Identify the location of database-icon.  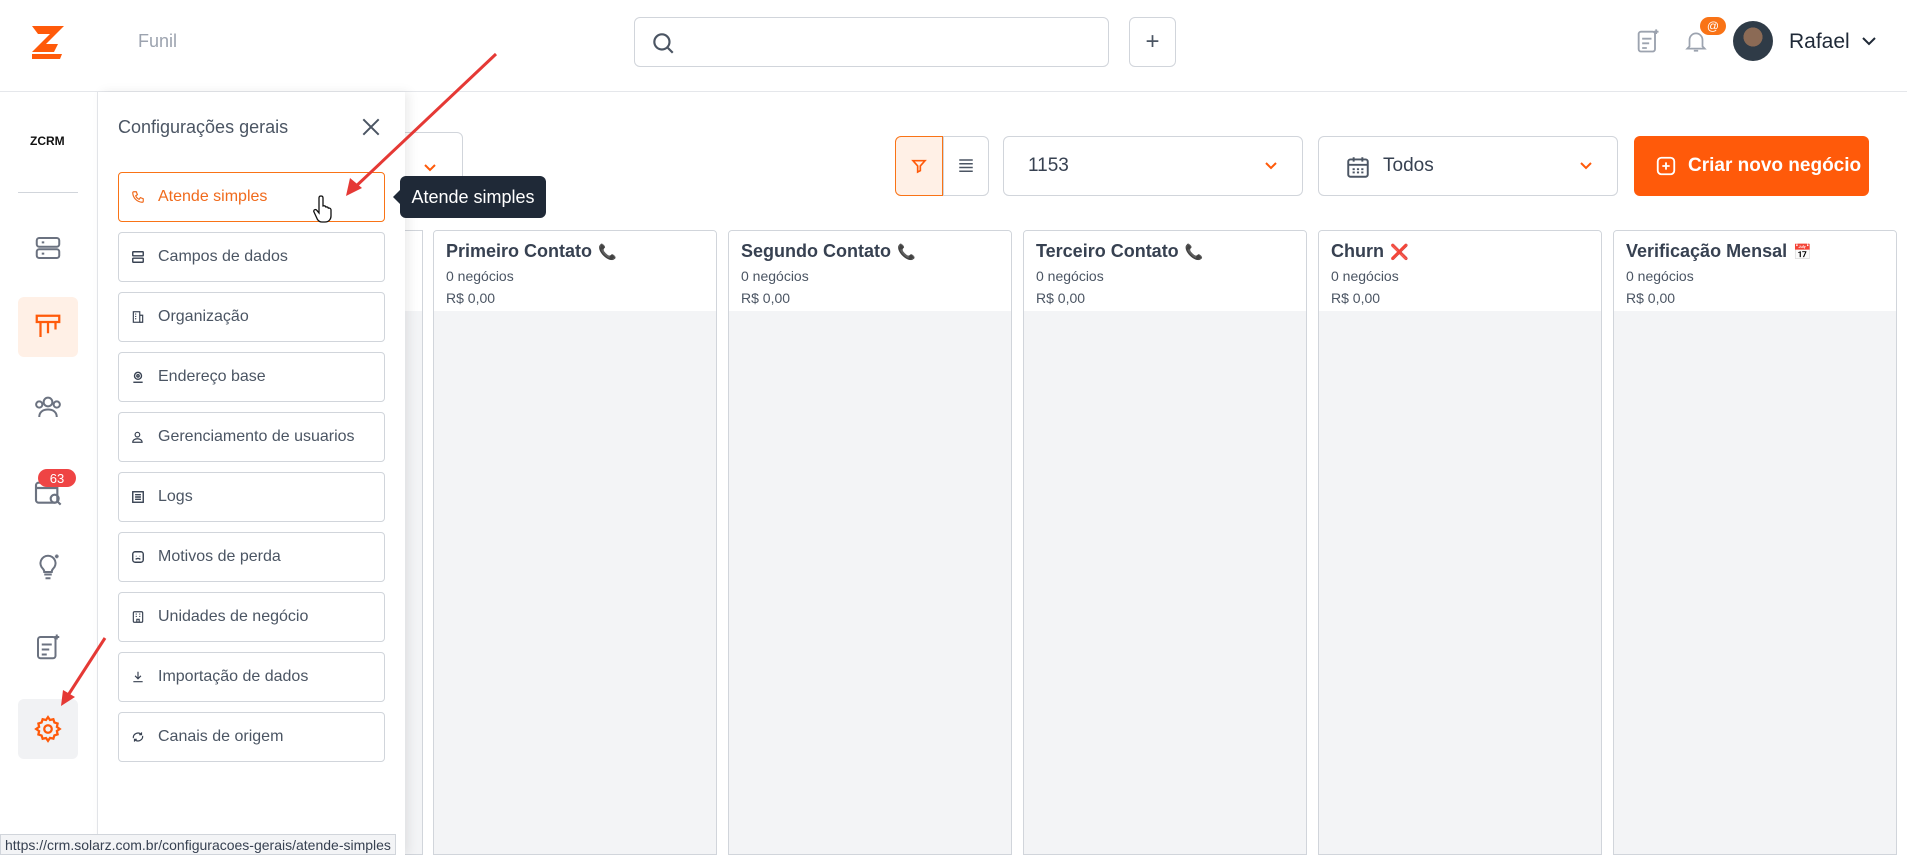
(138, 257).